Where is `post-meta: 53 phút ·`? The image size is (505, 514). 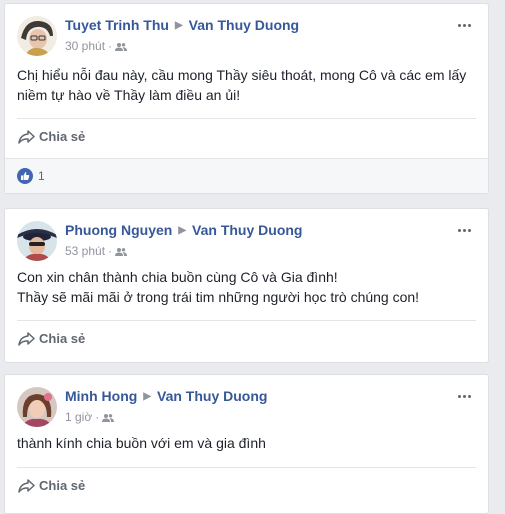
post-meta: 53 phút · is located at coordinates (96, 252).